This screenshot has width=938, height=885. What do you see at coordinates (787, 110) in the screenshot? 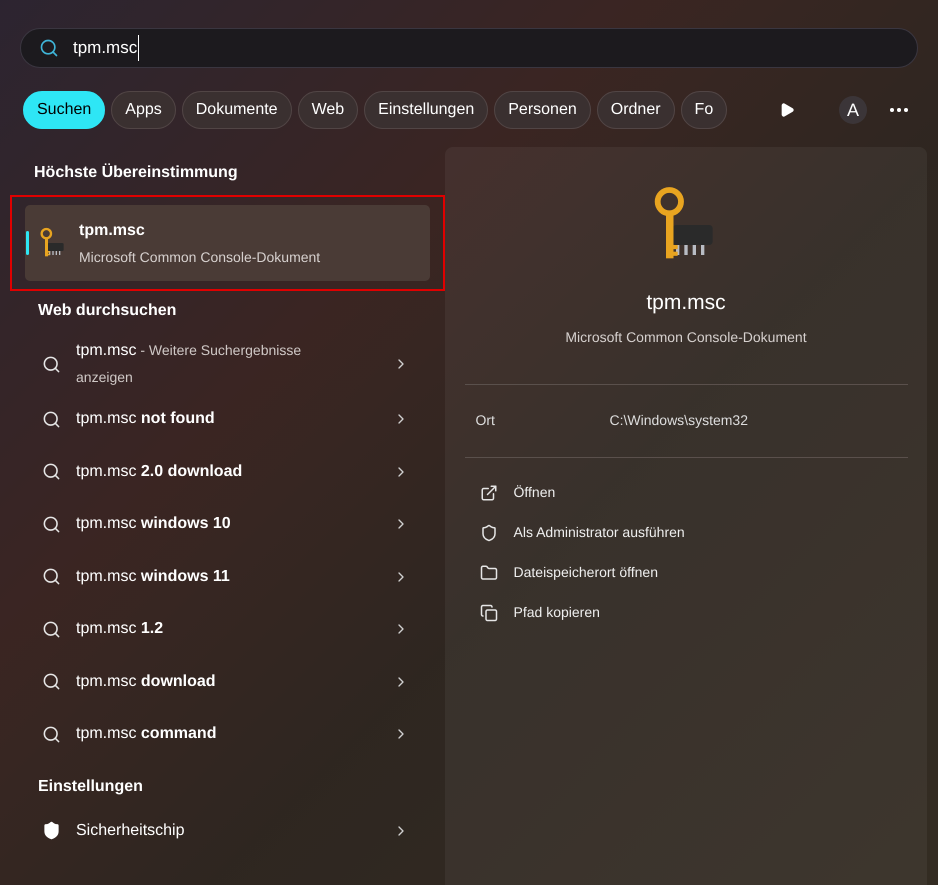
I see `play-icon` at bounding box center [787, 110].